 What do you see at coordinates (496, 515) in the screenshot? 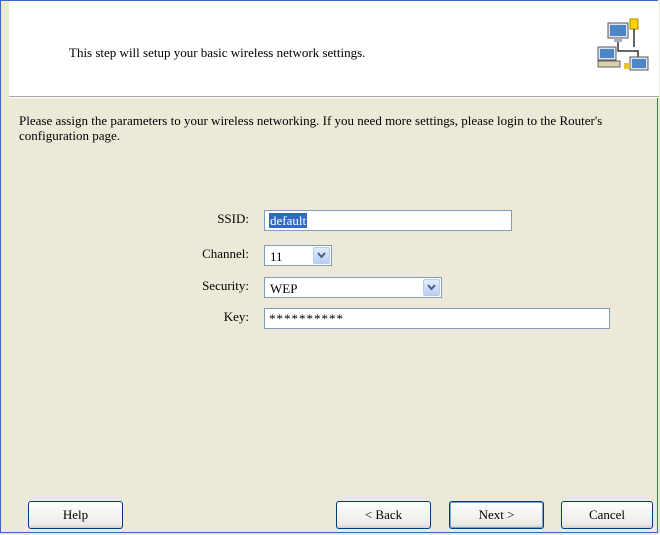
I see `next-button: Next >` at bounding box center [496, 515].